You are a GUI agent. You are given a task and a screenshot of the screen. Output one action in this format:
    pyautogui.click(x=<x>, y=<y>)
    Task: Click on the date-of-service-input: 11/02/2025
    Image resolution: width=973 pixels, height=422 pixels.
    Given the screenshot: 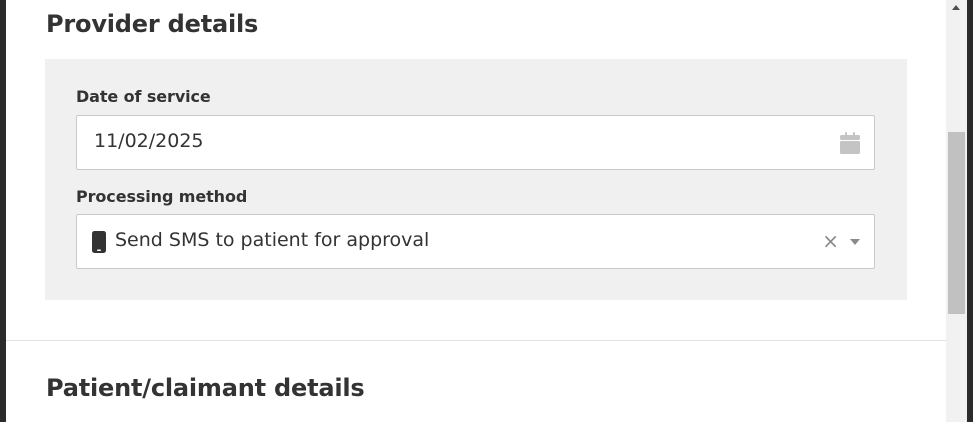 What is the action you would take?
    pyautogui.click(x=475, y=142)
    